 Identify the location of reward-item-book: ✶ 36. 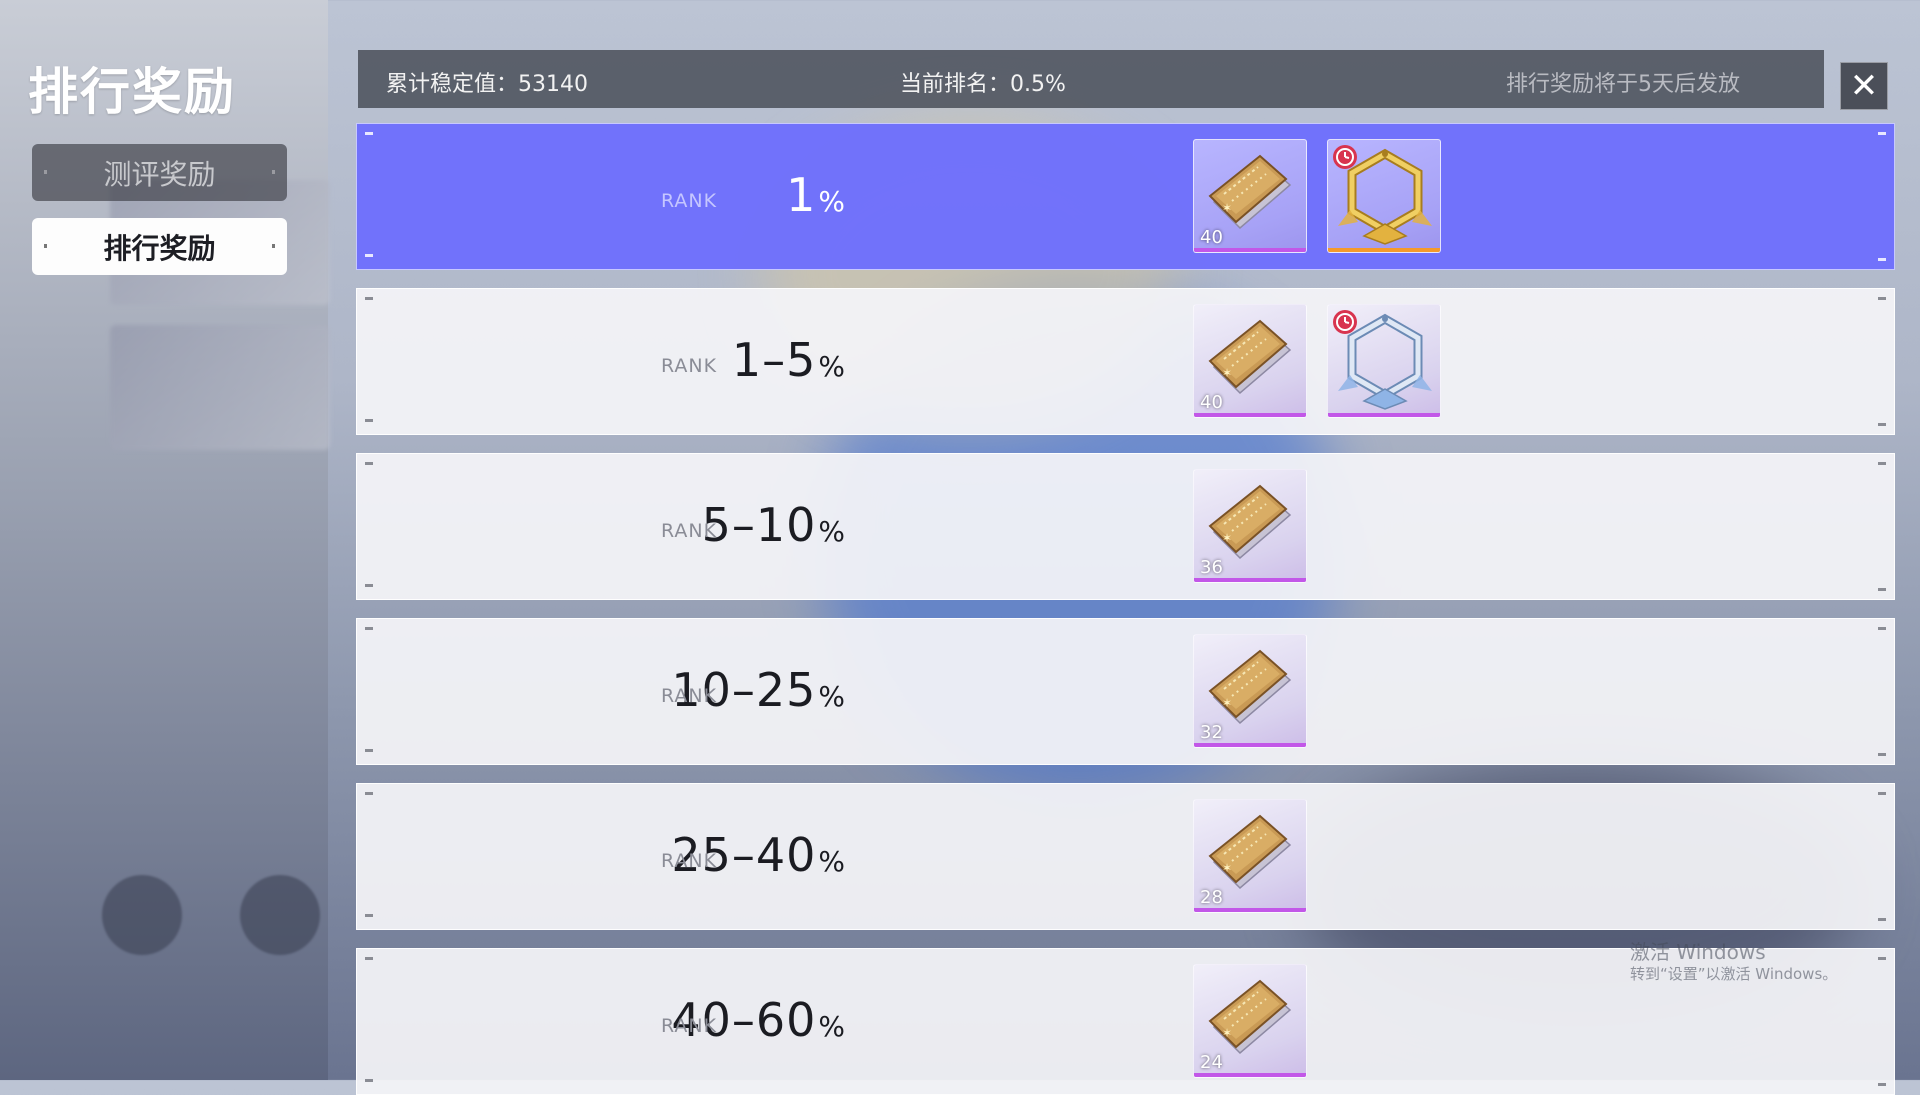
(1250, 526).